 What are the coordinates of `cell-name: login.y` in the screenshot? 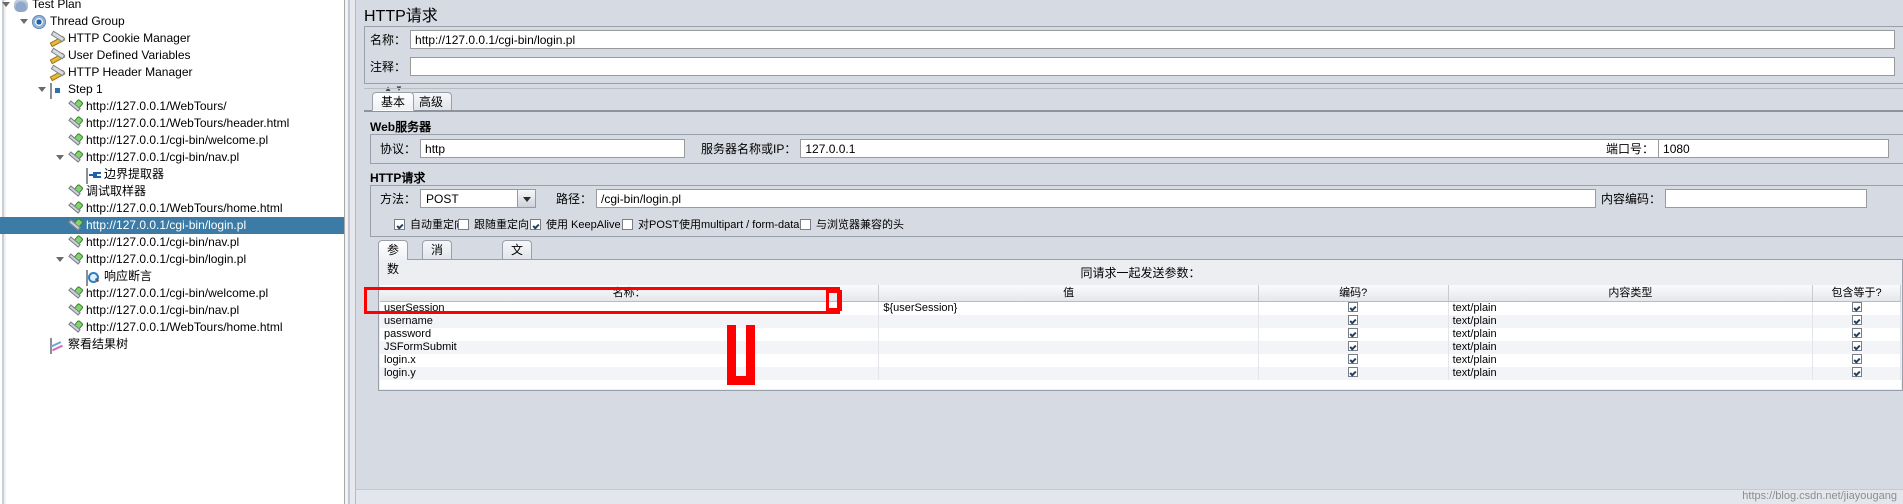 It's located at (630, 373).